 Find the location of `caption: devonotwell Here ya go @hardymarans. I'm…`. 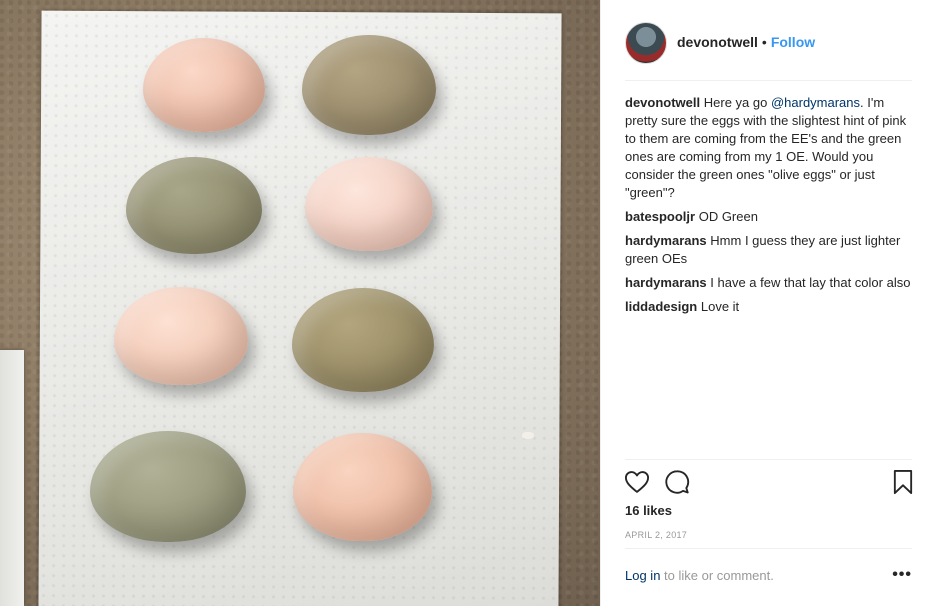

caption: devonotwell Here ya go @hardymarans. I'm… is located at coordinates (770, 148).